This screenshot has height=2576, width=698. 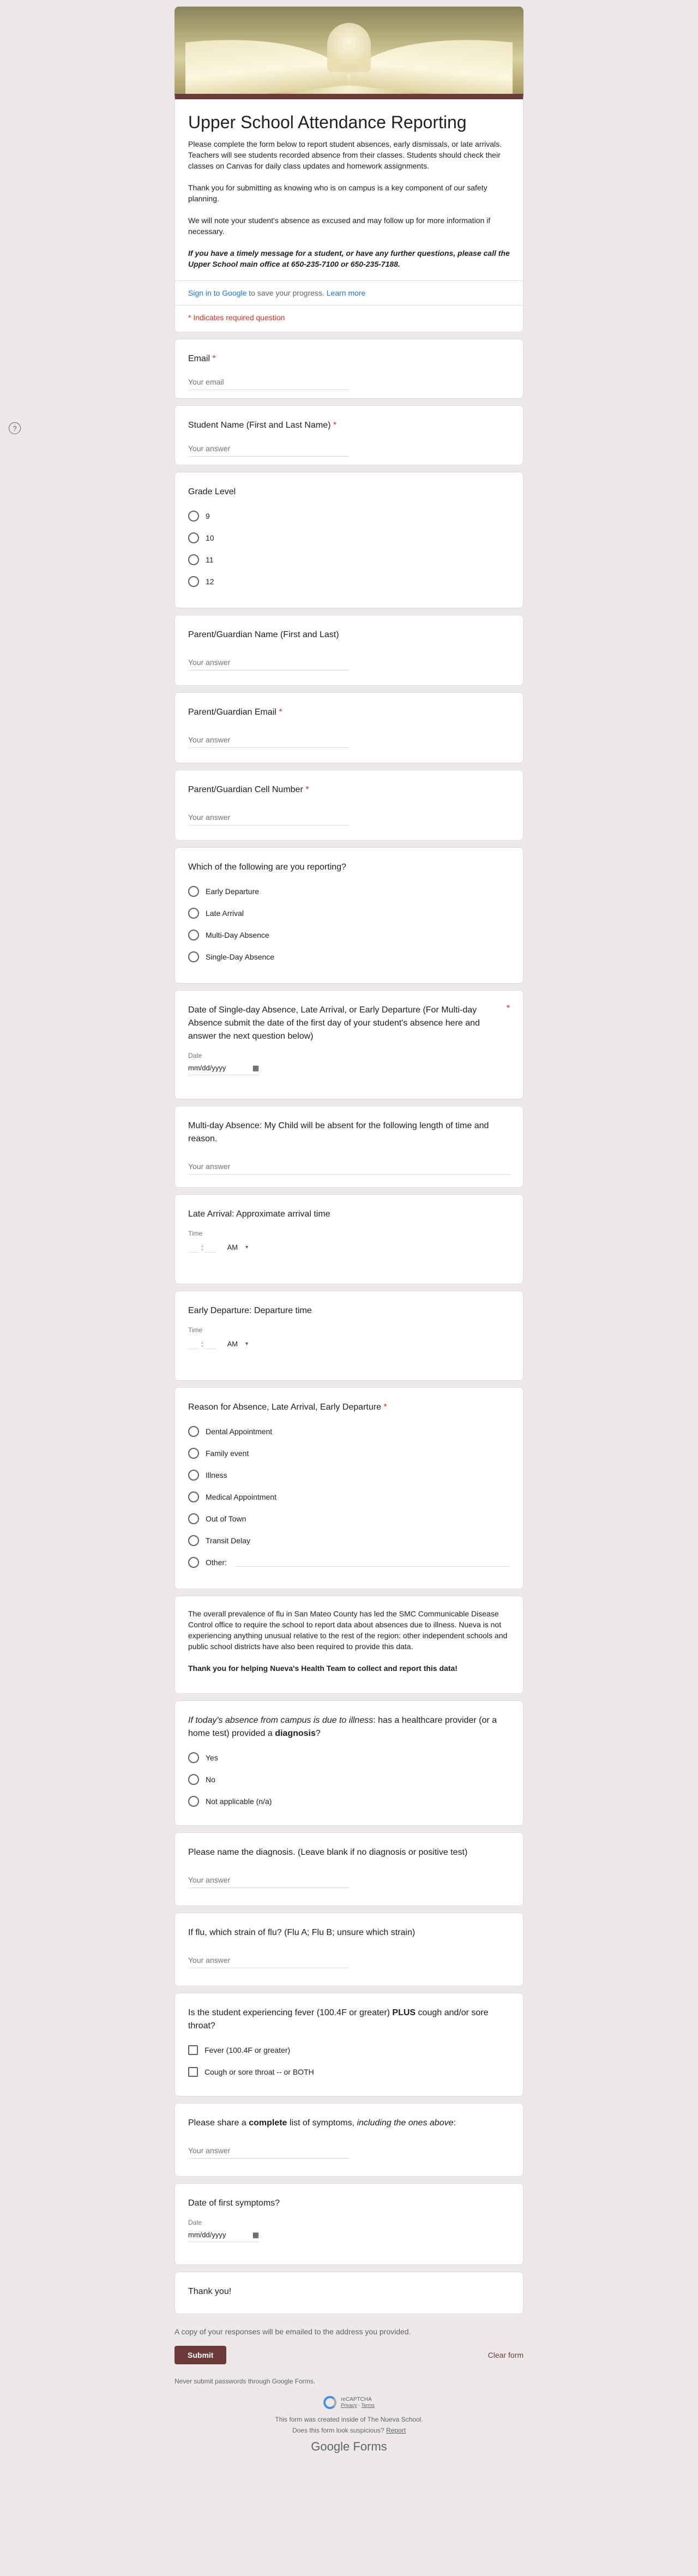 What do you see at coordinates (349, 1497) in the screenshot?
I see `radio-option: Medical Appointment` at bounding box center [349, 1497].